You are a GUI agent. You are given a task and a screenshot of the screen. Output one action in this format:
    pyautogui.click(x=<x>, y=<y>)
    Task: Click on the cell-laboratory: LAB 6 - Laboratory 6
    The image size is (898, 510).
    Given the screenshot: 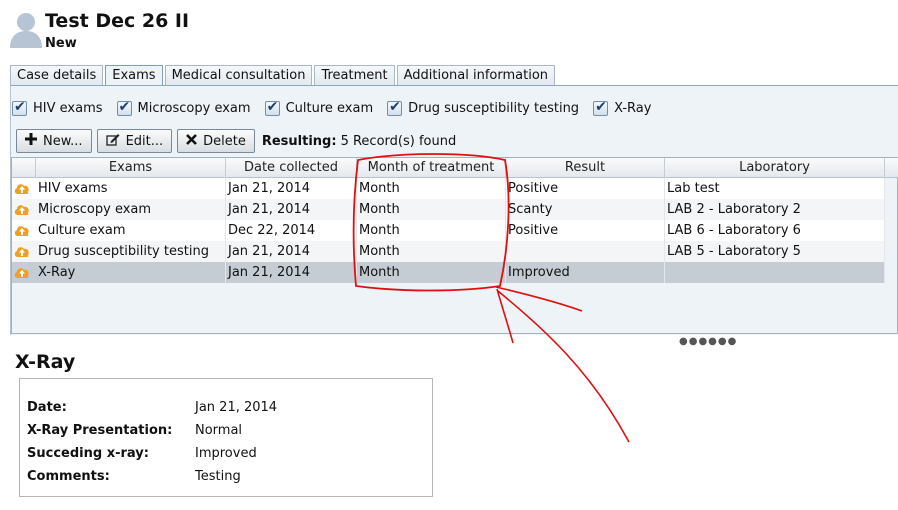 What is the action you would take?
    pyautogui.click(x=775, y=230)
    